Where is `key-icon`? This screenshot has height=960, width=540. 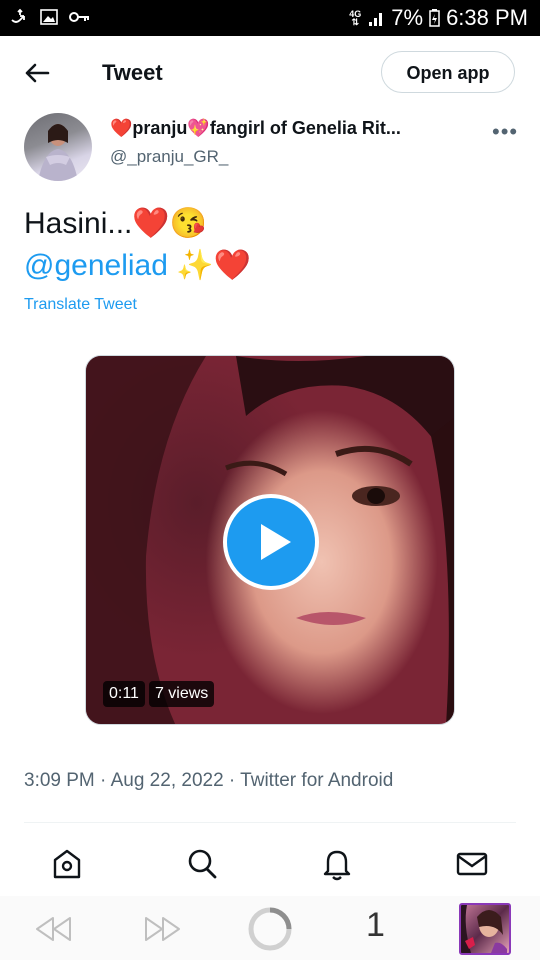 key-icon is located at coordinates (79, 17).